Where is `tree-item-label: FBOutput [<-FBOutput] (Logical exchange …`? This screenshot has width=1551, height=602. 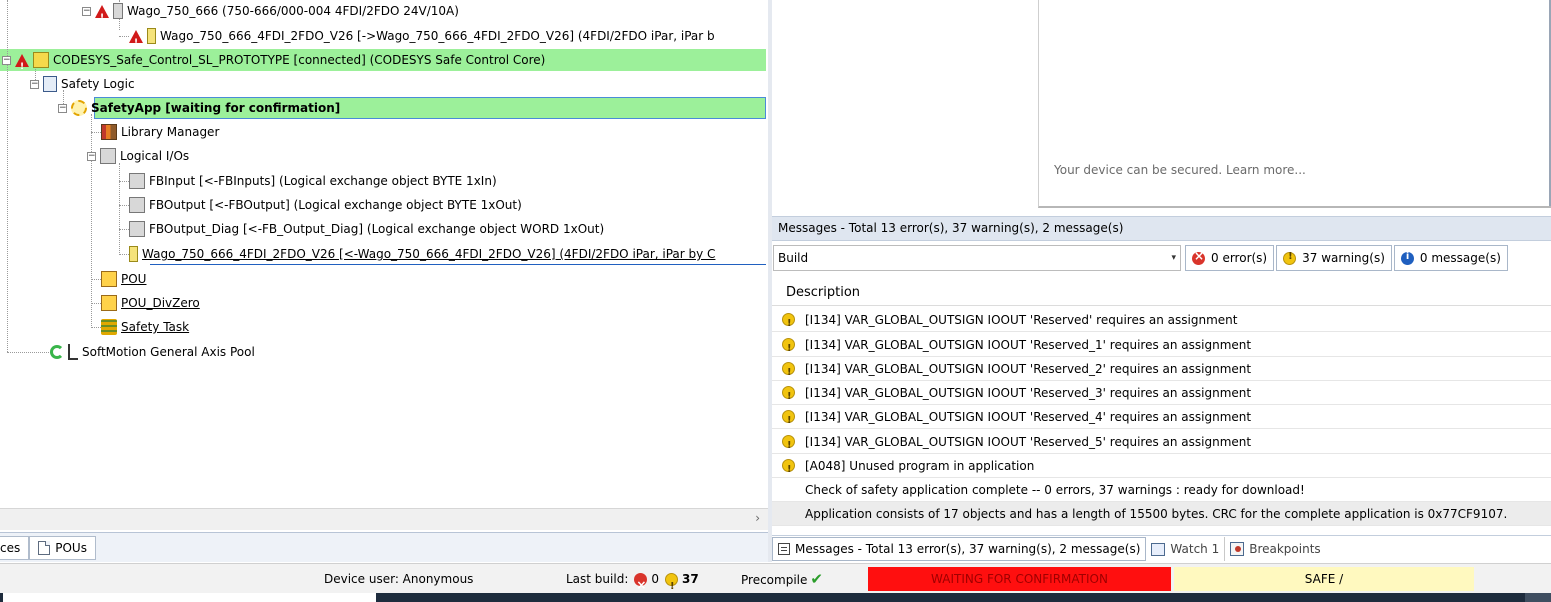 tree-item-label: FBOutput [<-FBOutput] (Logical exchange … is located at coordinates (335, 205).